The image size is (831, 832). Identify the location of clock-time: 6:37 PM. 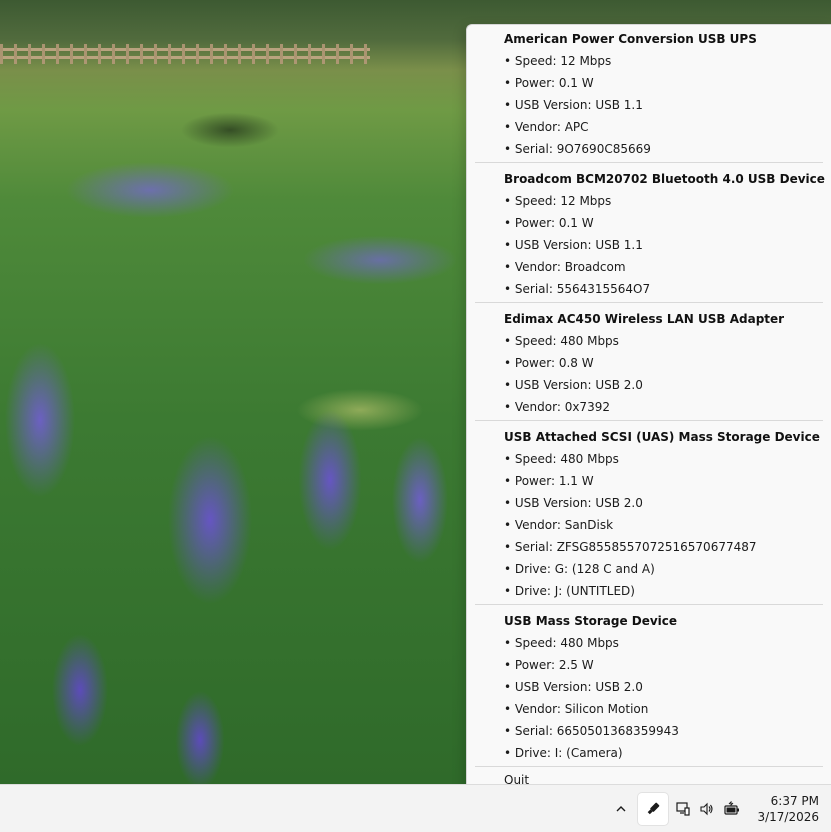
(794, 801).